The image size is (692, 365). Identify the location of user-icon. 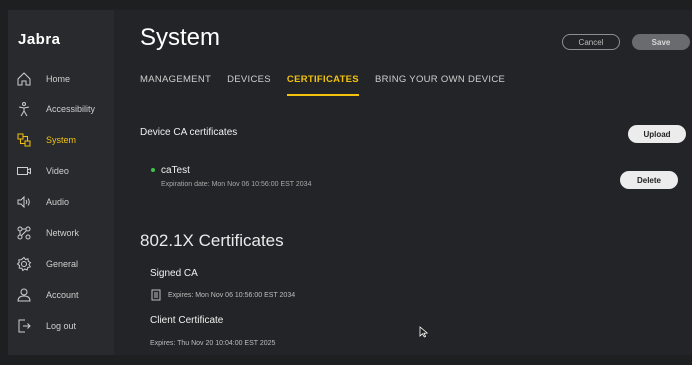
(24, 295).